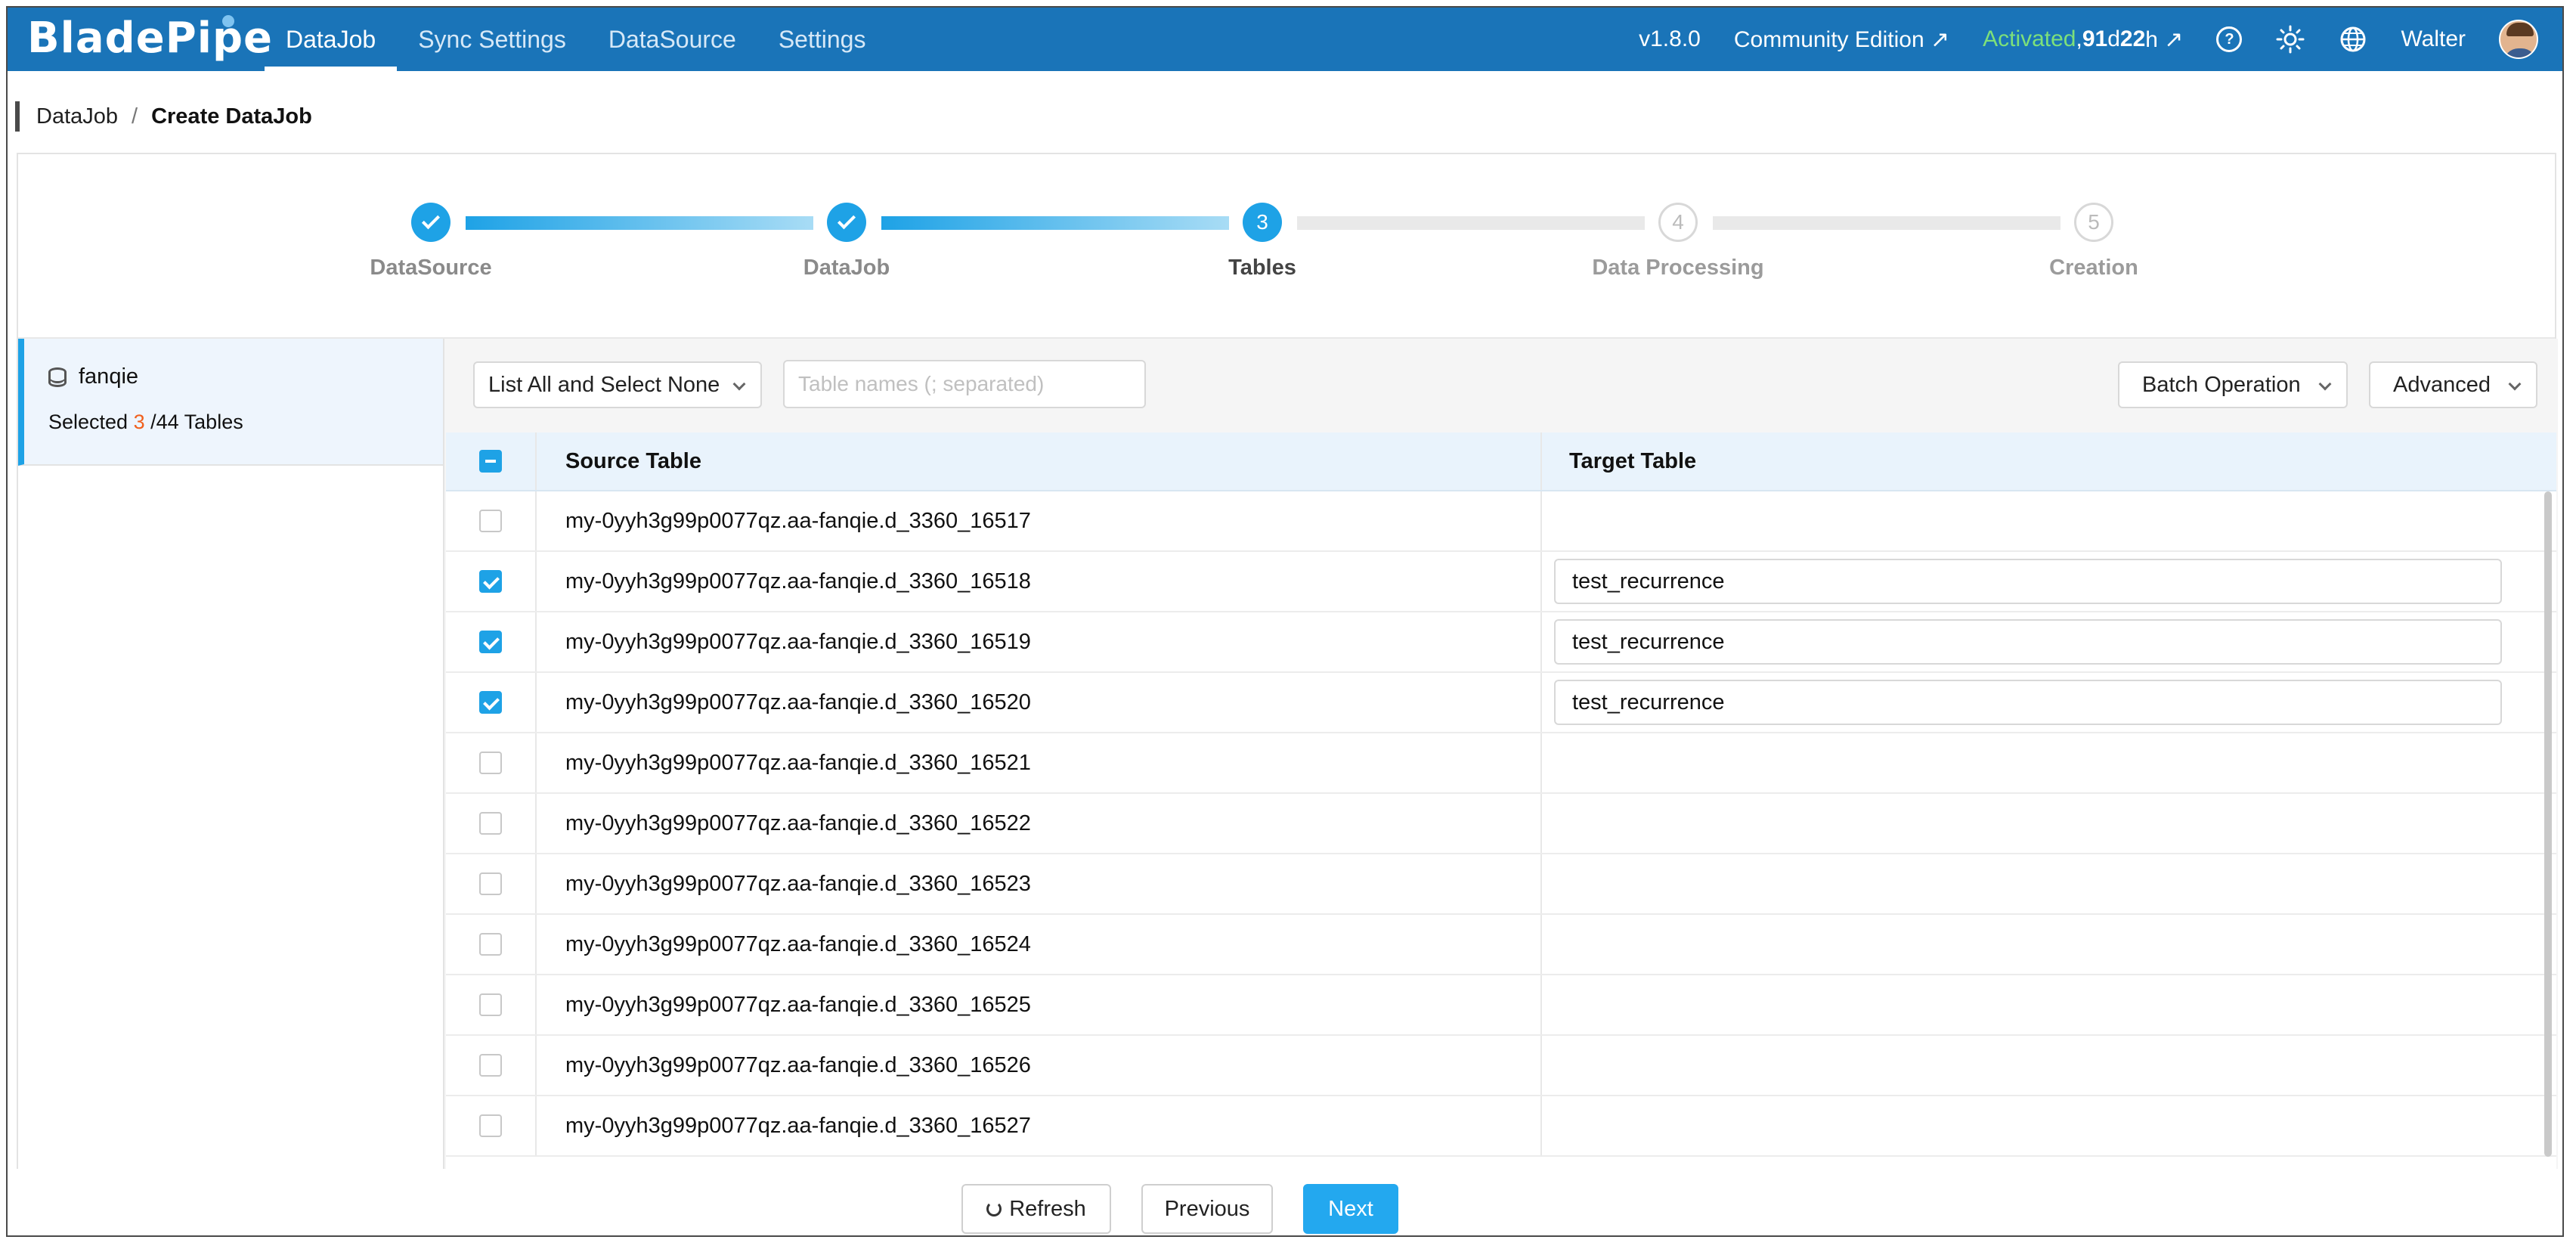  I want to click on language-button, so click(2353, 39).